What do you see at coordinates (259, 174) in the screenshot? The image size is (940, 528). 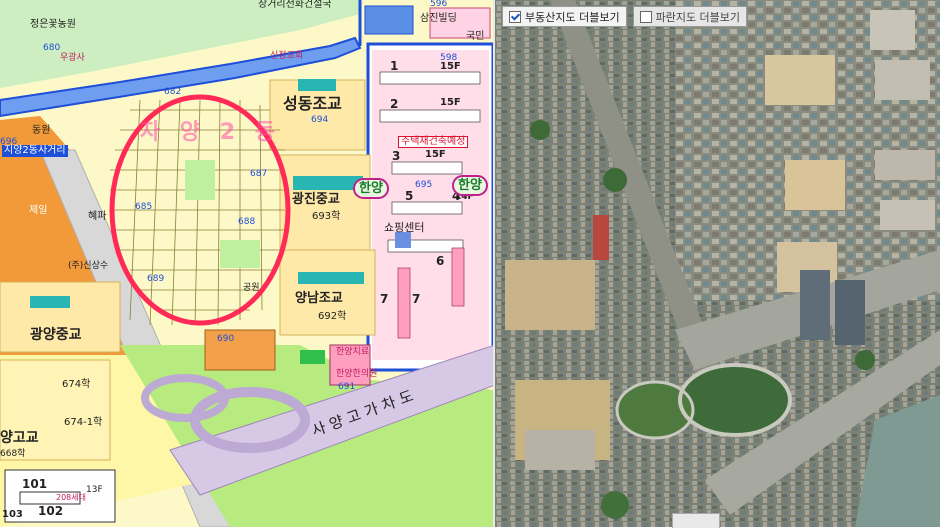 I see `lot-label-687: 687` at bounding box center [259, 174].